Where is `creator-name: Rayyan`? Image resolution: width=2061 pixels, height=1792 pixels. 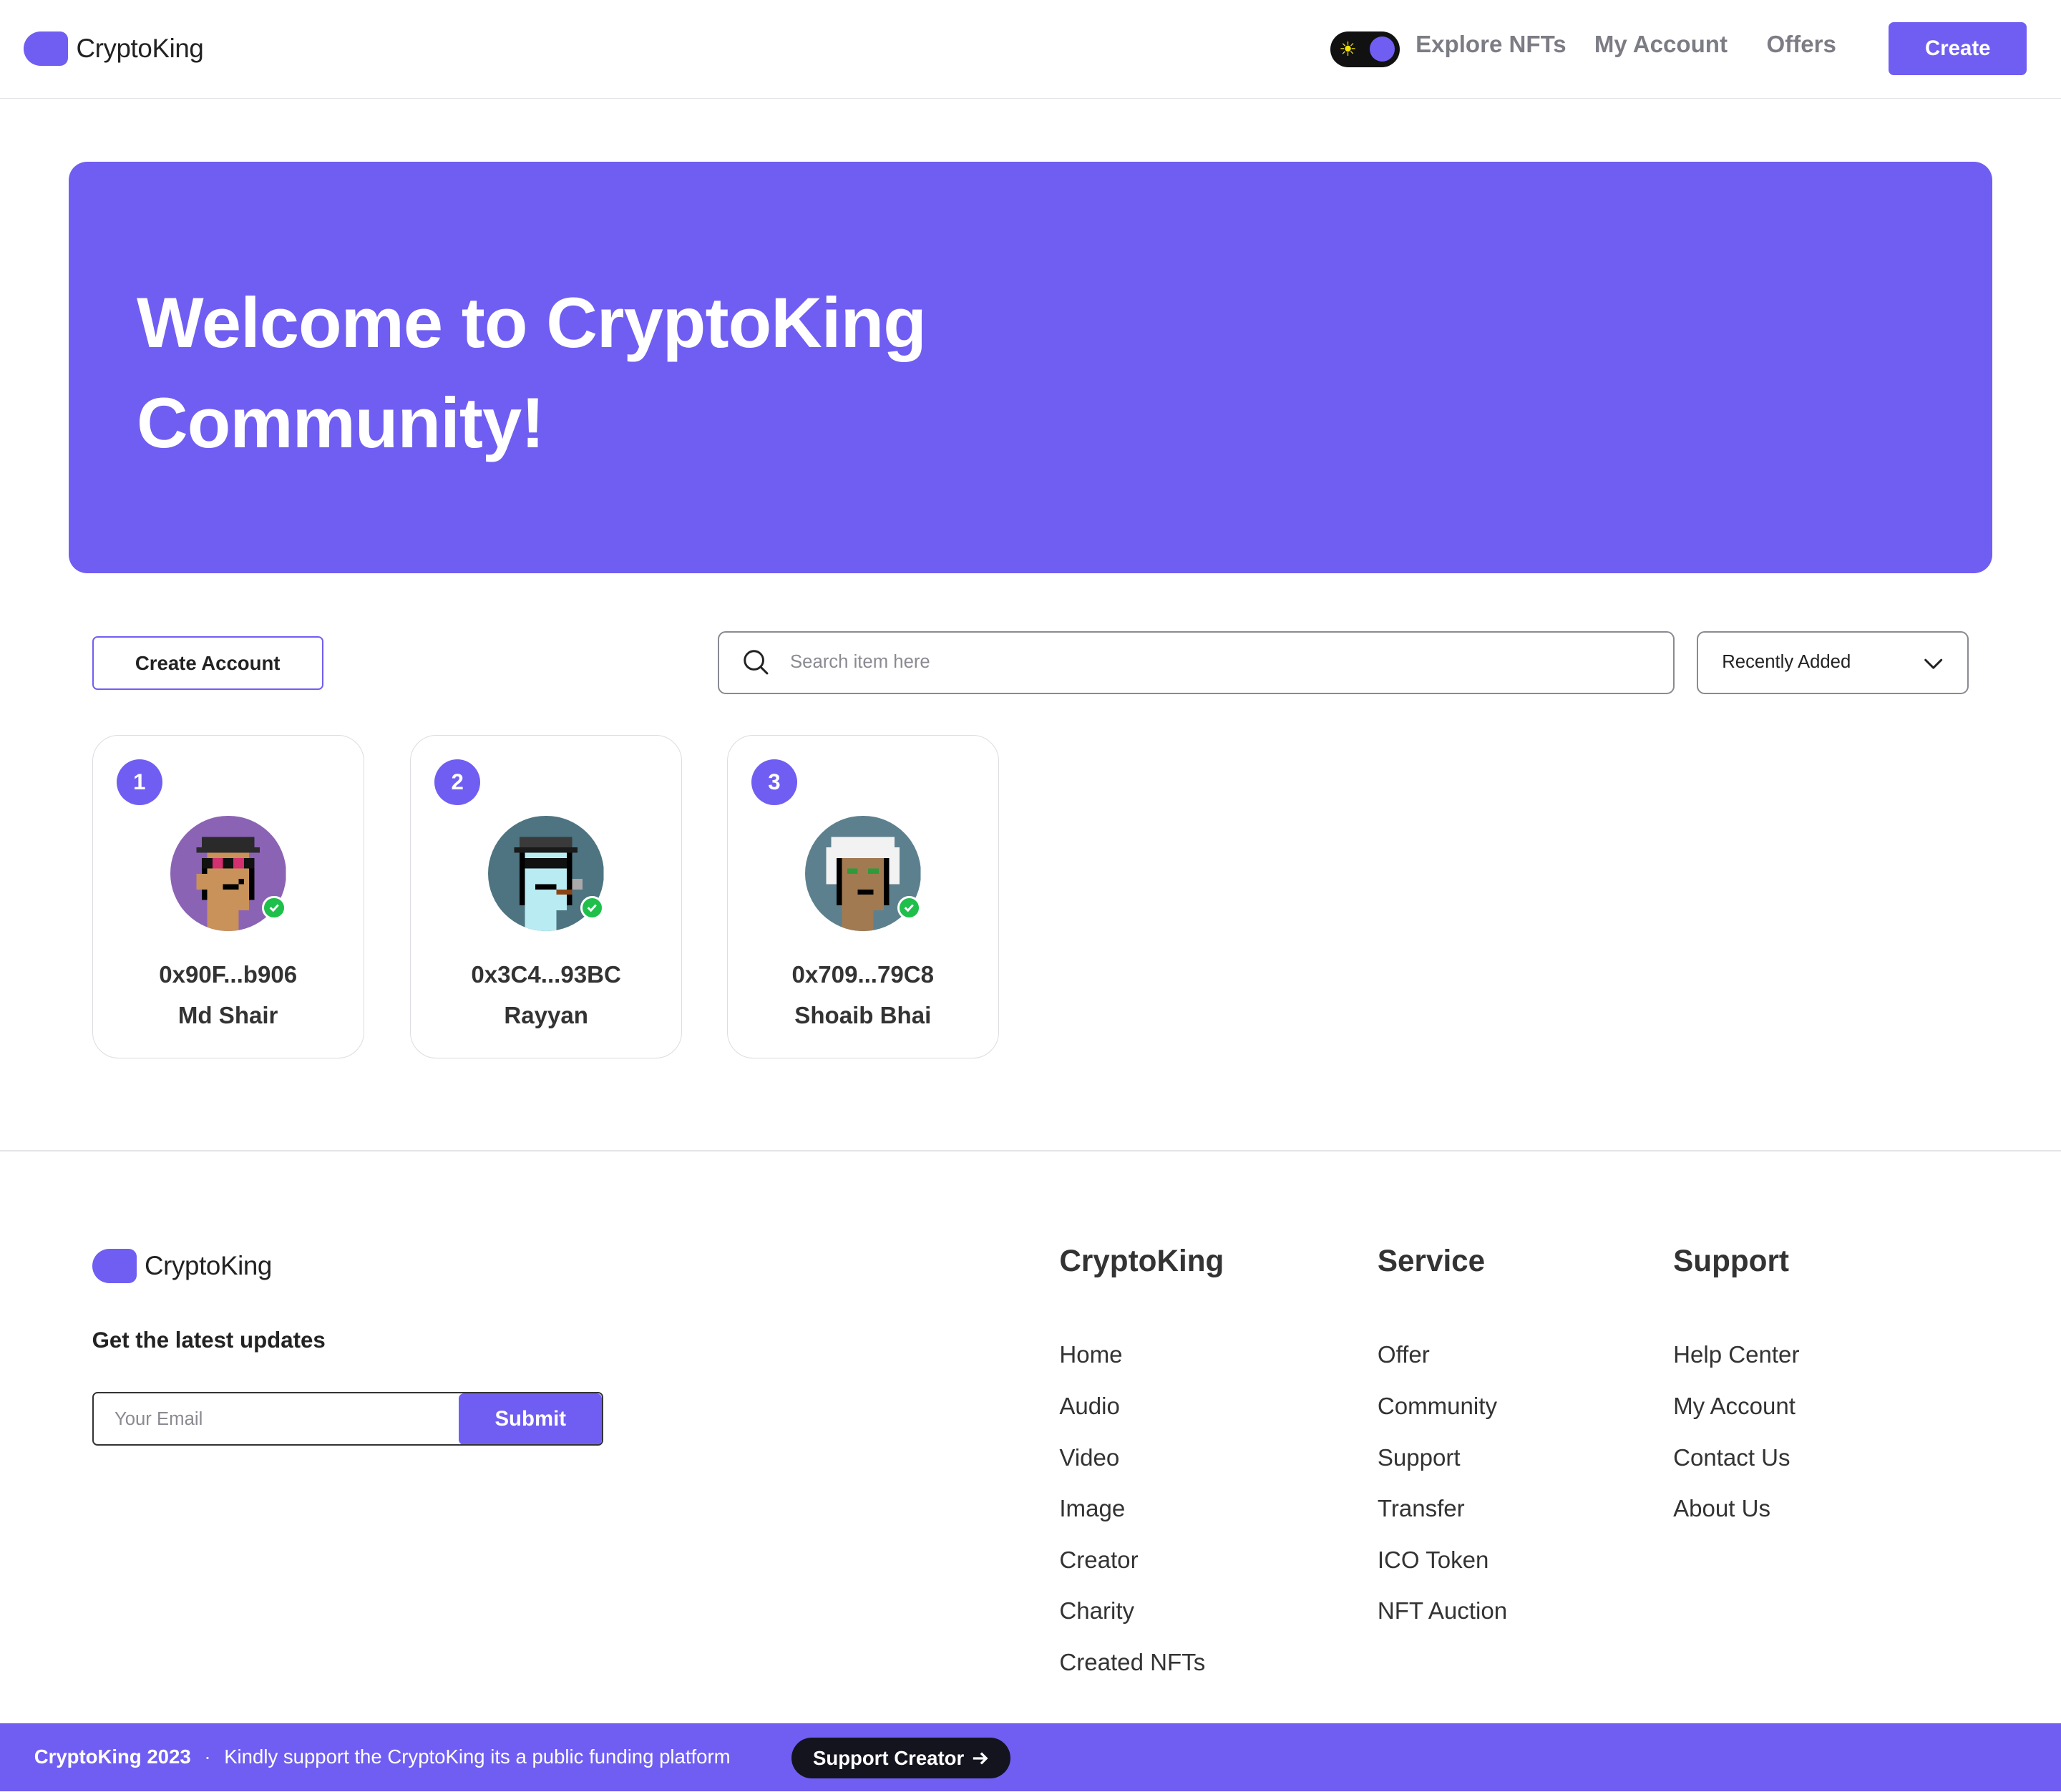
creator-name: Rayyan is located at coordinates (546, 1015).